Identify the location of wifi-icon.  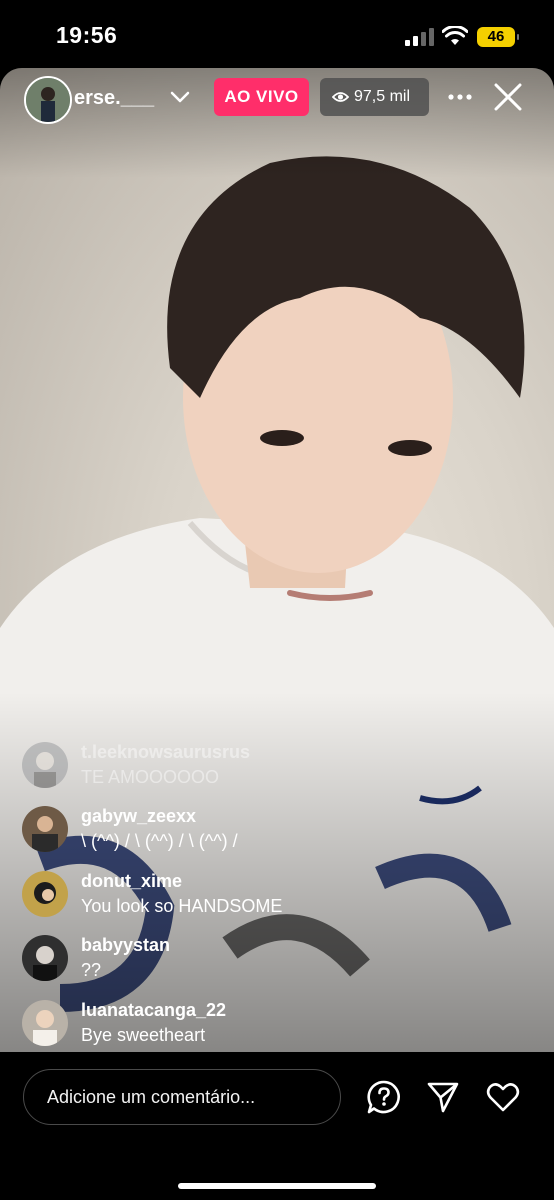
(455, 35).